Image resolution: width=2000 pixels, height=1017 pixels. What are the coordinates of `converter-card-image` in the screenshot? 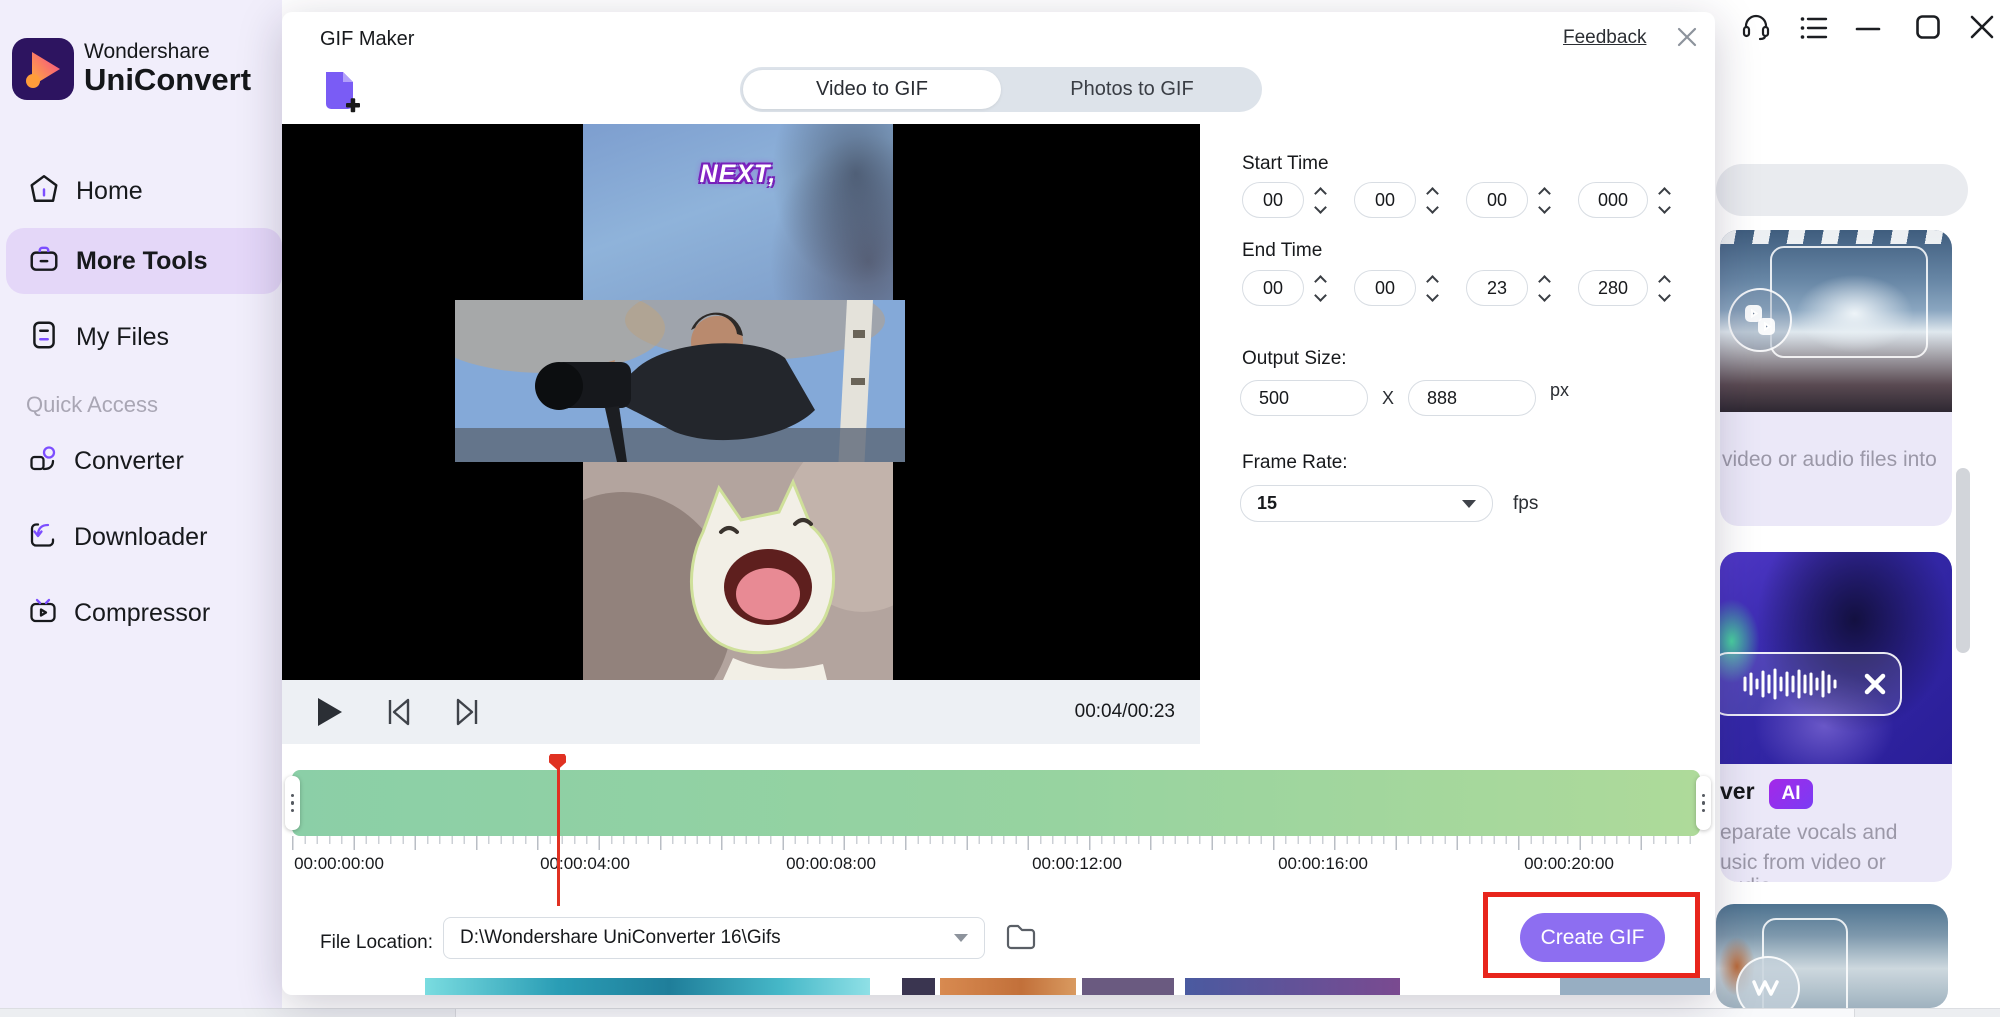 It's located at (1836, 321).